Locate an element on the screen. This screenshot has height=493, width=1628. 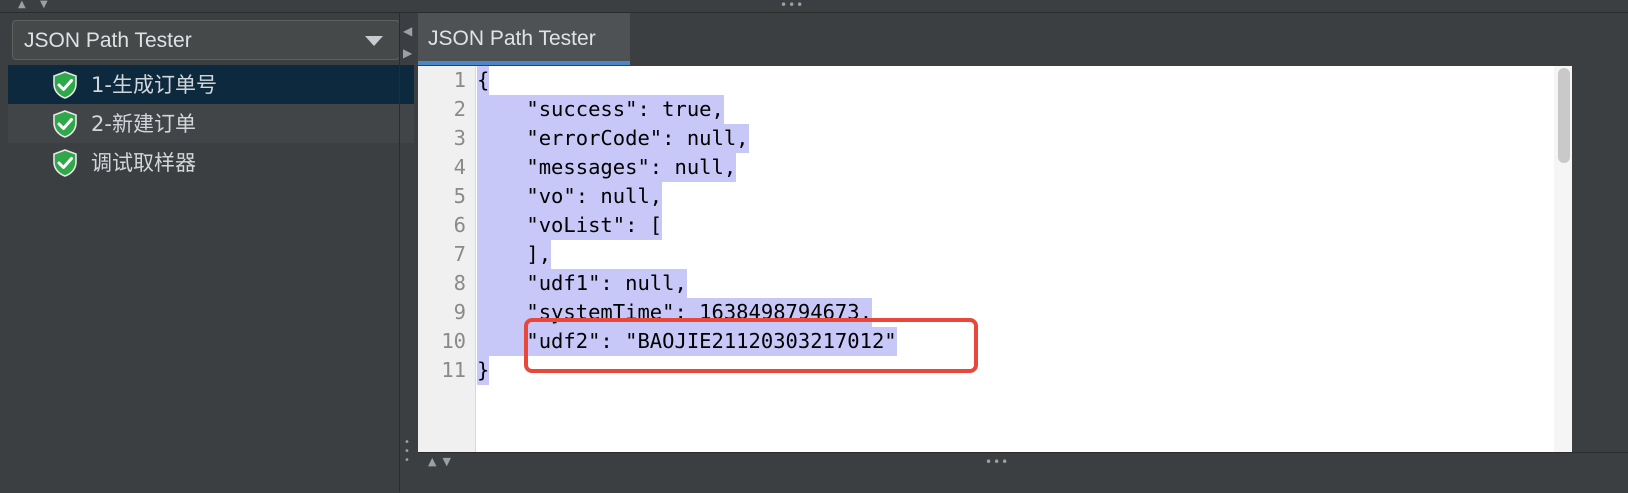
editor-scrollbar-thumb is located at coordinates (1564, 115).